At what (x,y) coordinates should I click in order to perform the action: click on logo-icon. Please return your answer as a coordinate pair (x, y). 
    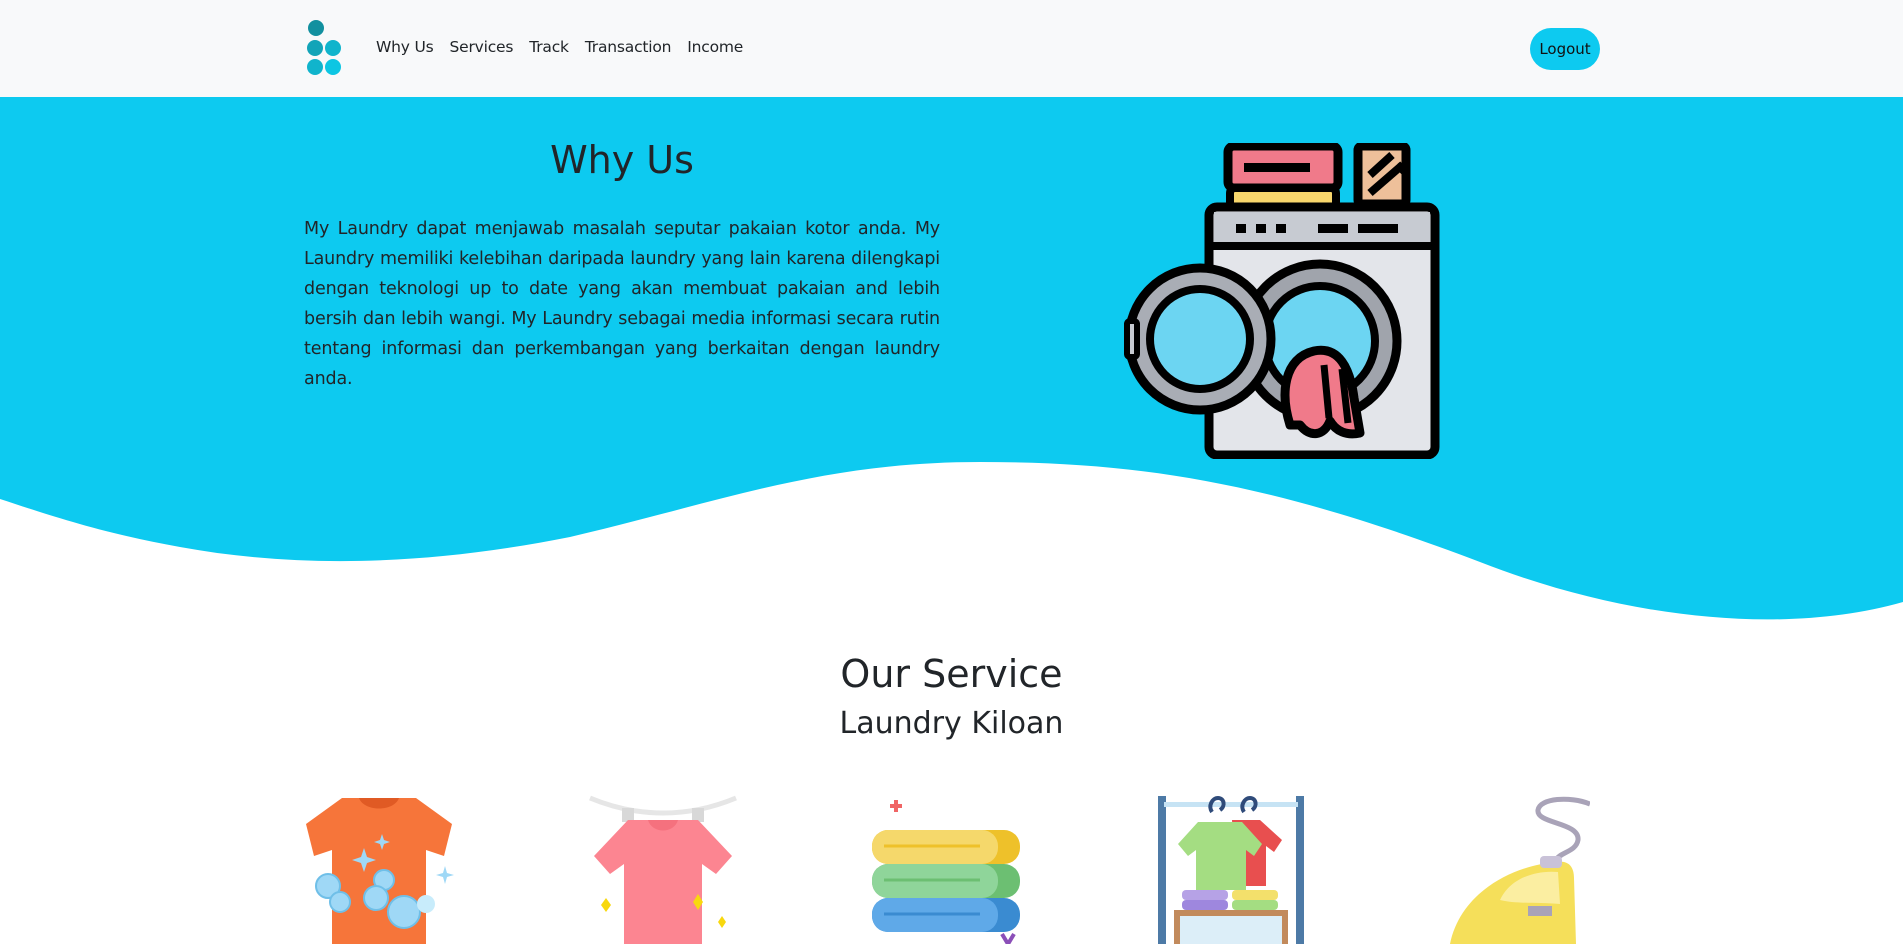
    Looking at the image, I should click on (324, 48).